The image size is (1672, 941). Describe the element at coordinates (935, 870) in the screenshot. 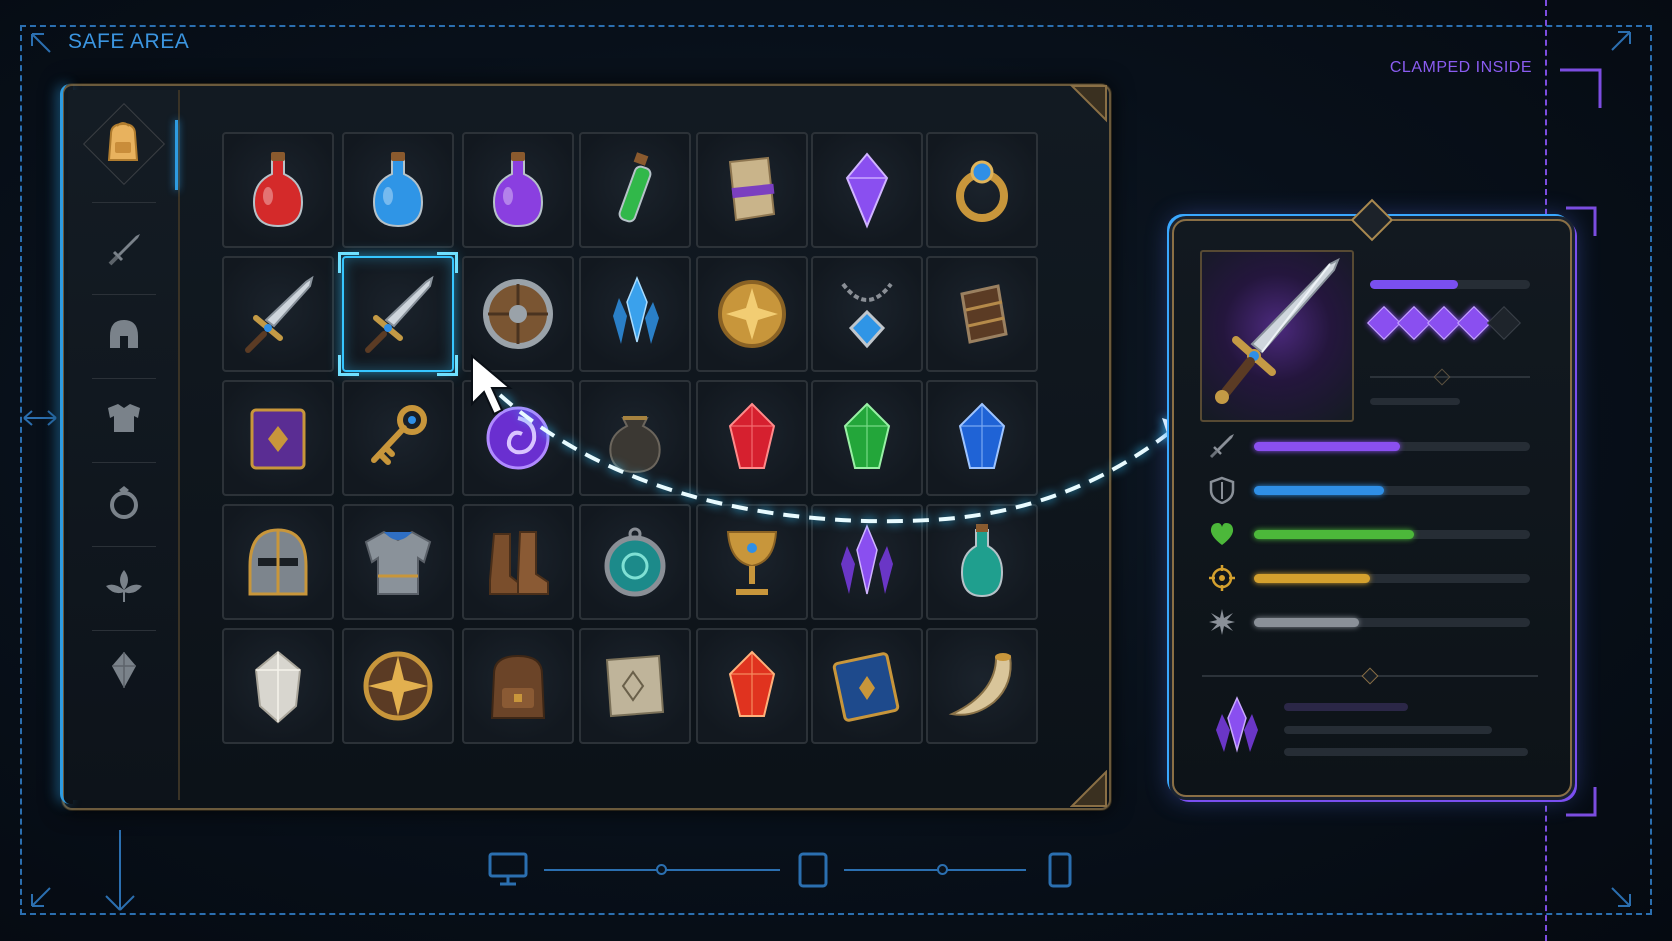

I see `slider-track` at that location.